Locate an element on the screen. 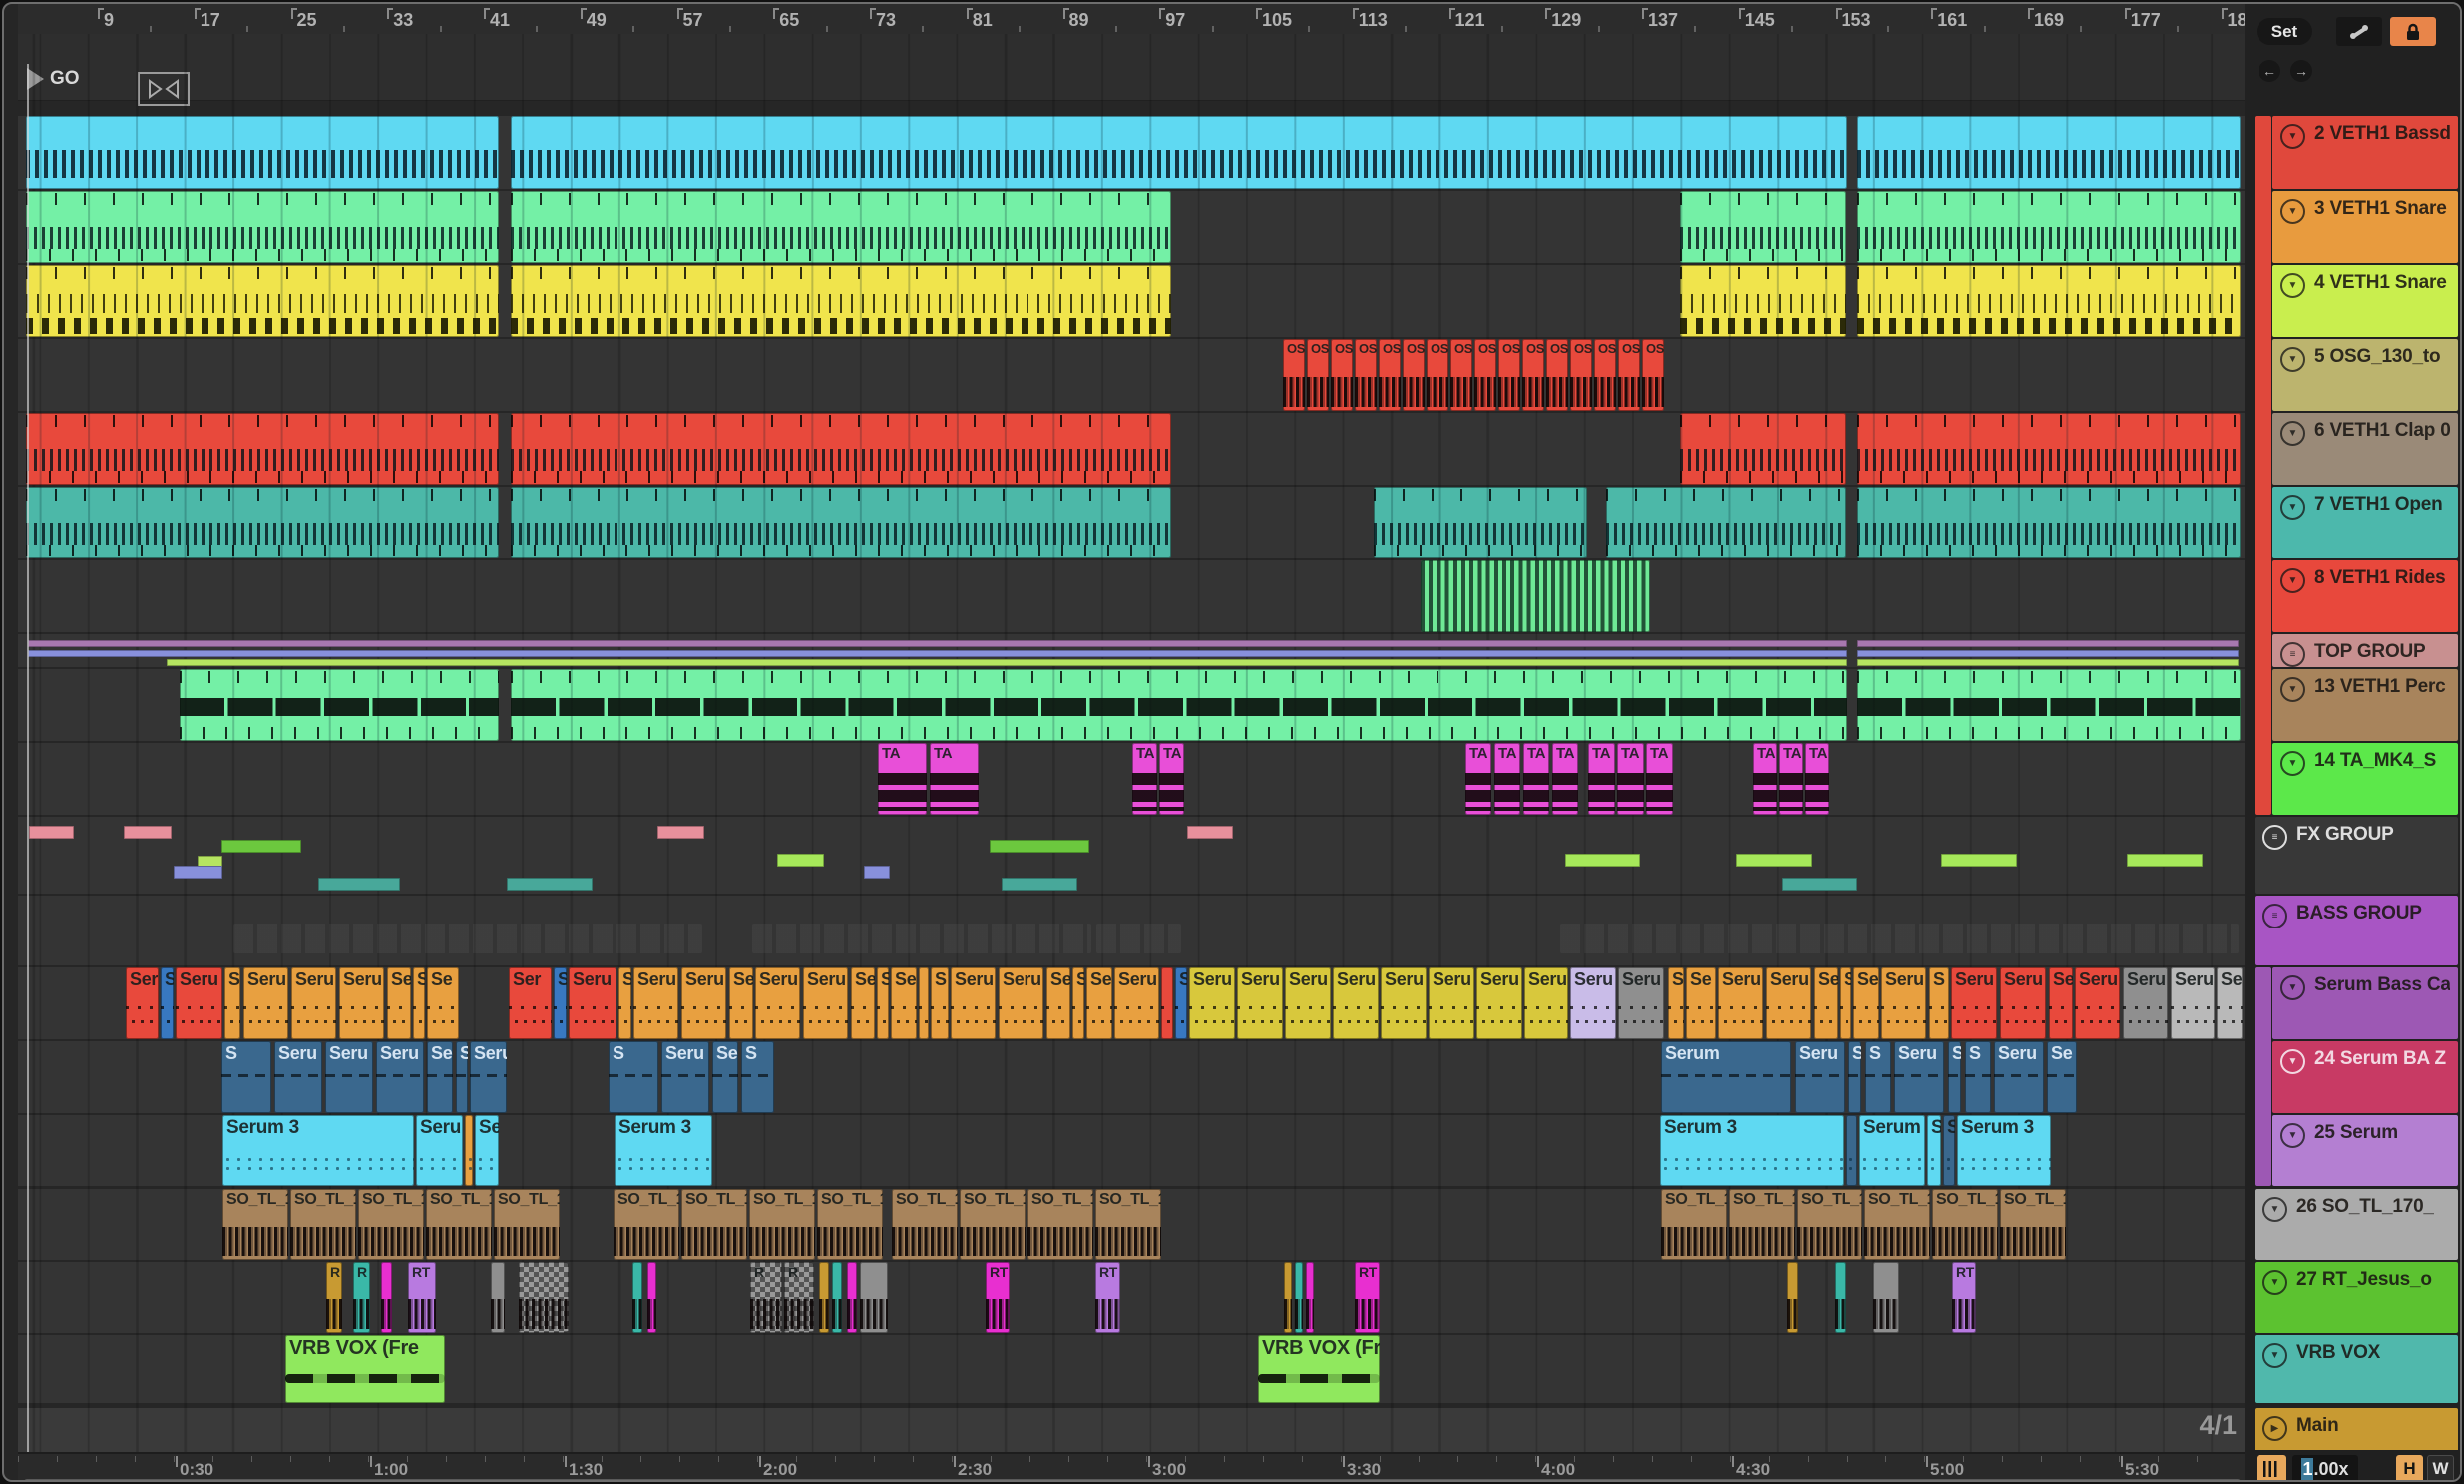 This screenshot has height=1484, width=2464. h-button: H is located at coordinates (2409, 1467).